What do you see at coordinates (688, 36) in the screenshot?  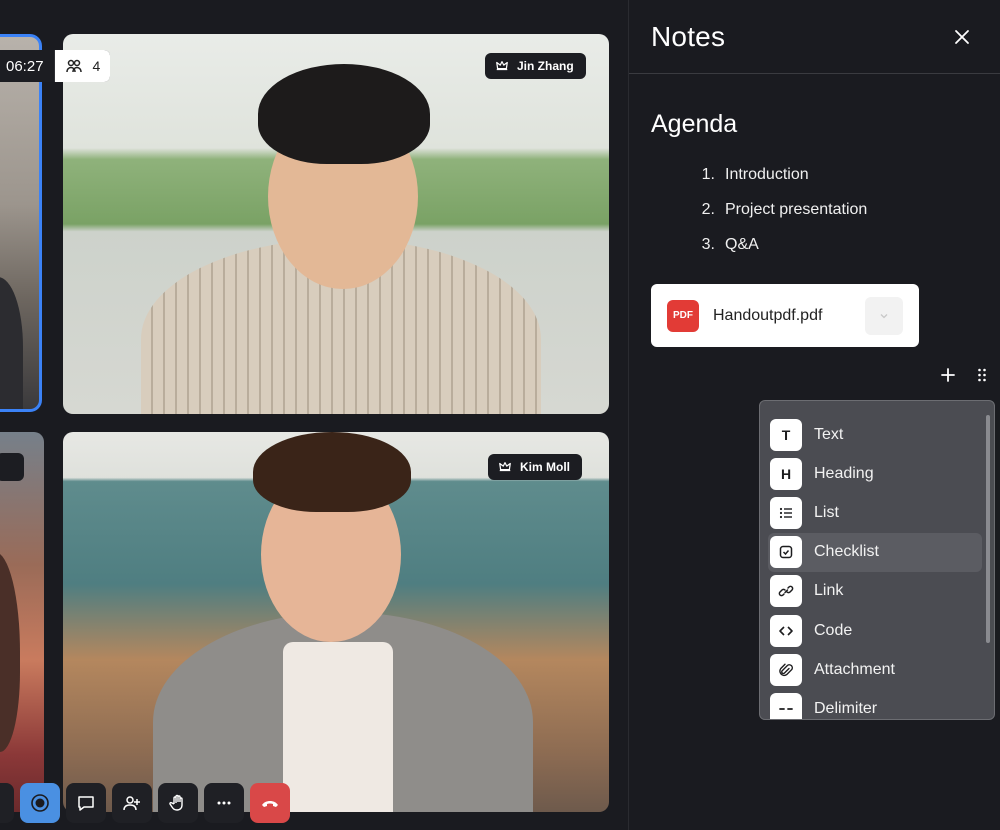 I see `notes-title: Notes` at bounding box center [688, 36].